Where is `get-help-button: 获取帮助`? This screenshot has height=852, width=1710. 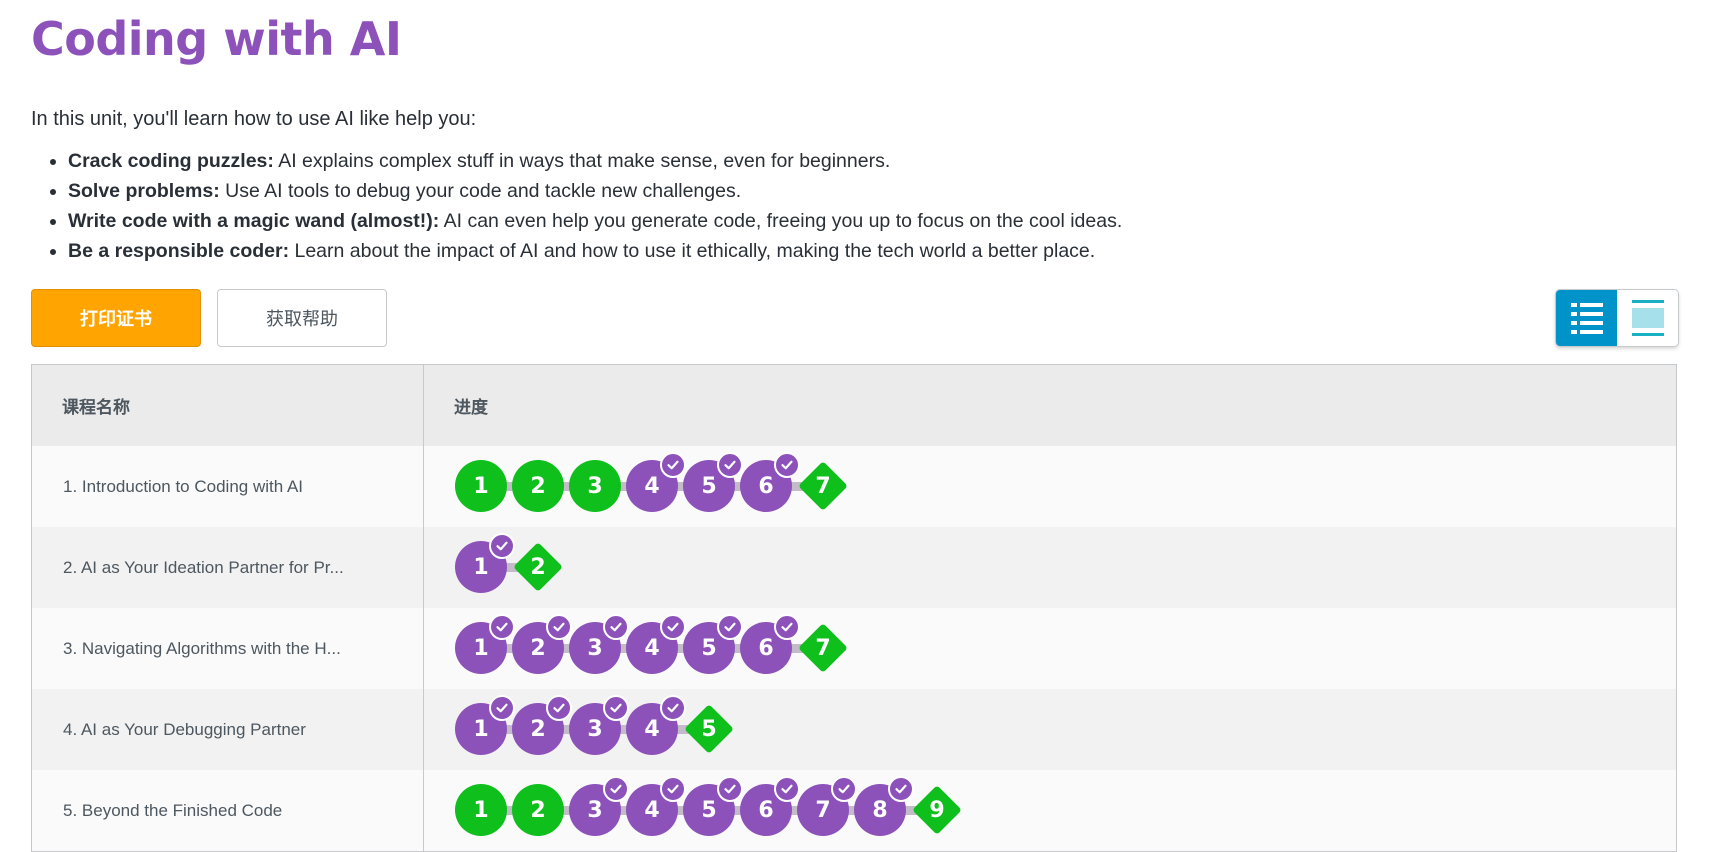 get-help-button: 获取帮助 is located at coordinates (302, 318).